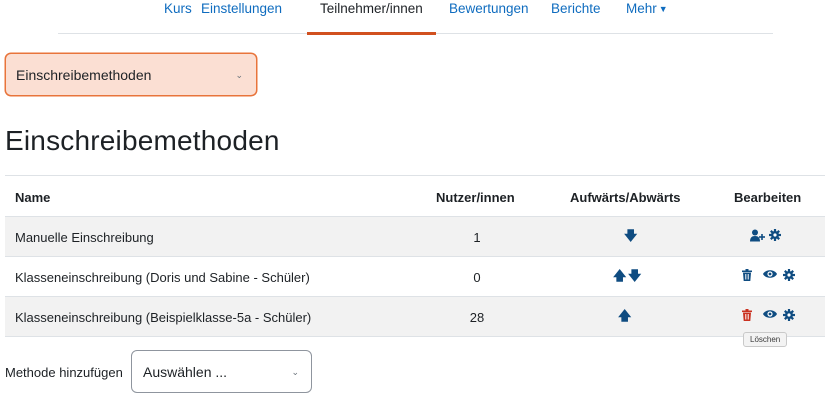 The image size is (840, 402). Describe the element at coordinates (142, 140) in the screenshot. I see `page-title: Einschreibemethoden` at that location.